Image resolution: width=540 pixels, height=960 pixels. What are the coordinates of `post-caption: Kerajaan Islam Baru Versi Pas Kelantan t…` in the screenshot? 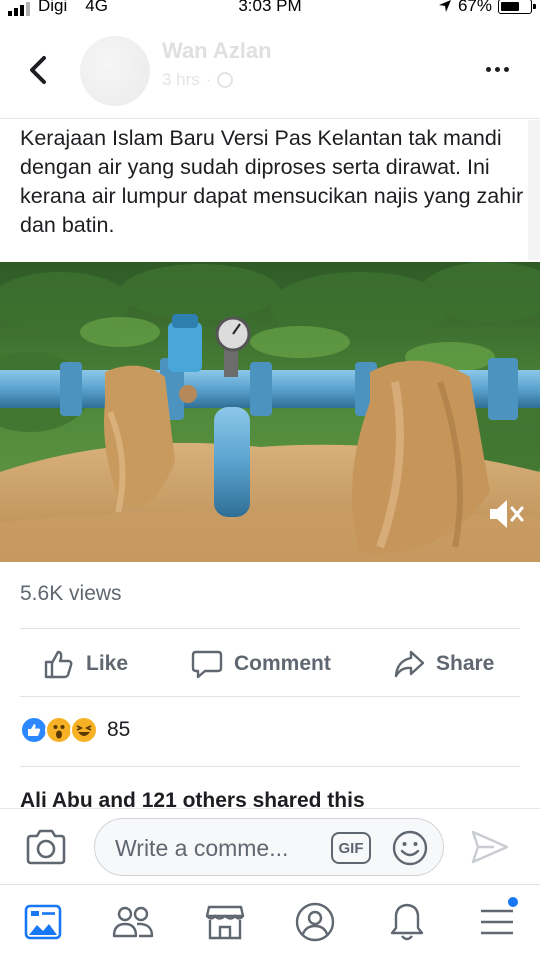 It's located at (272, 181).